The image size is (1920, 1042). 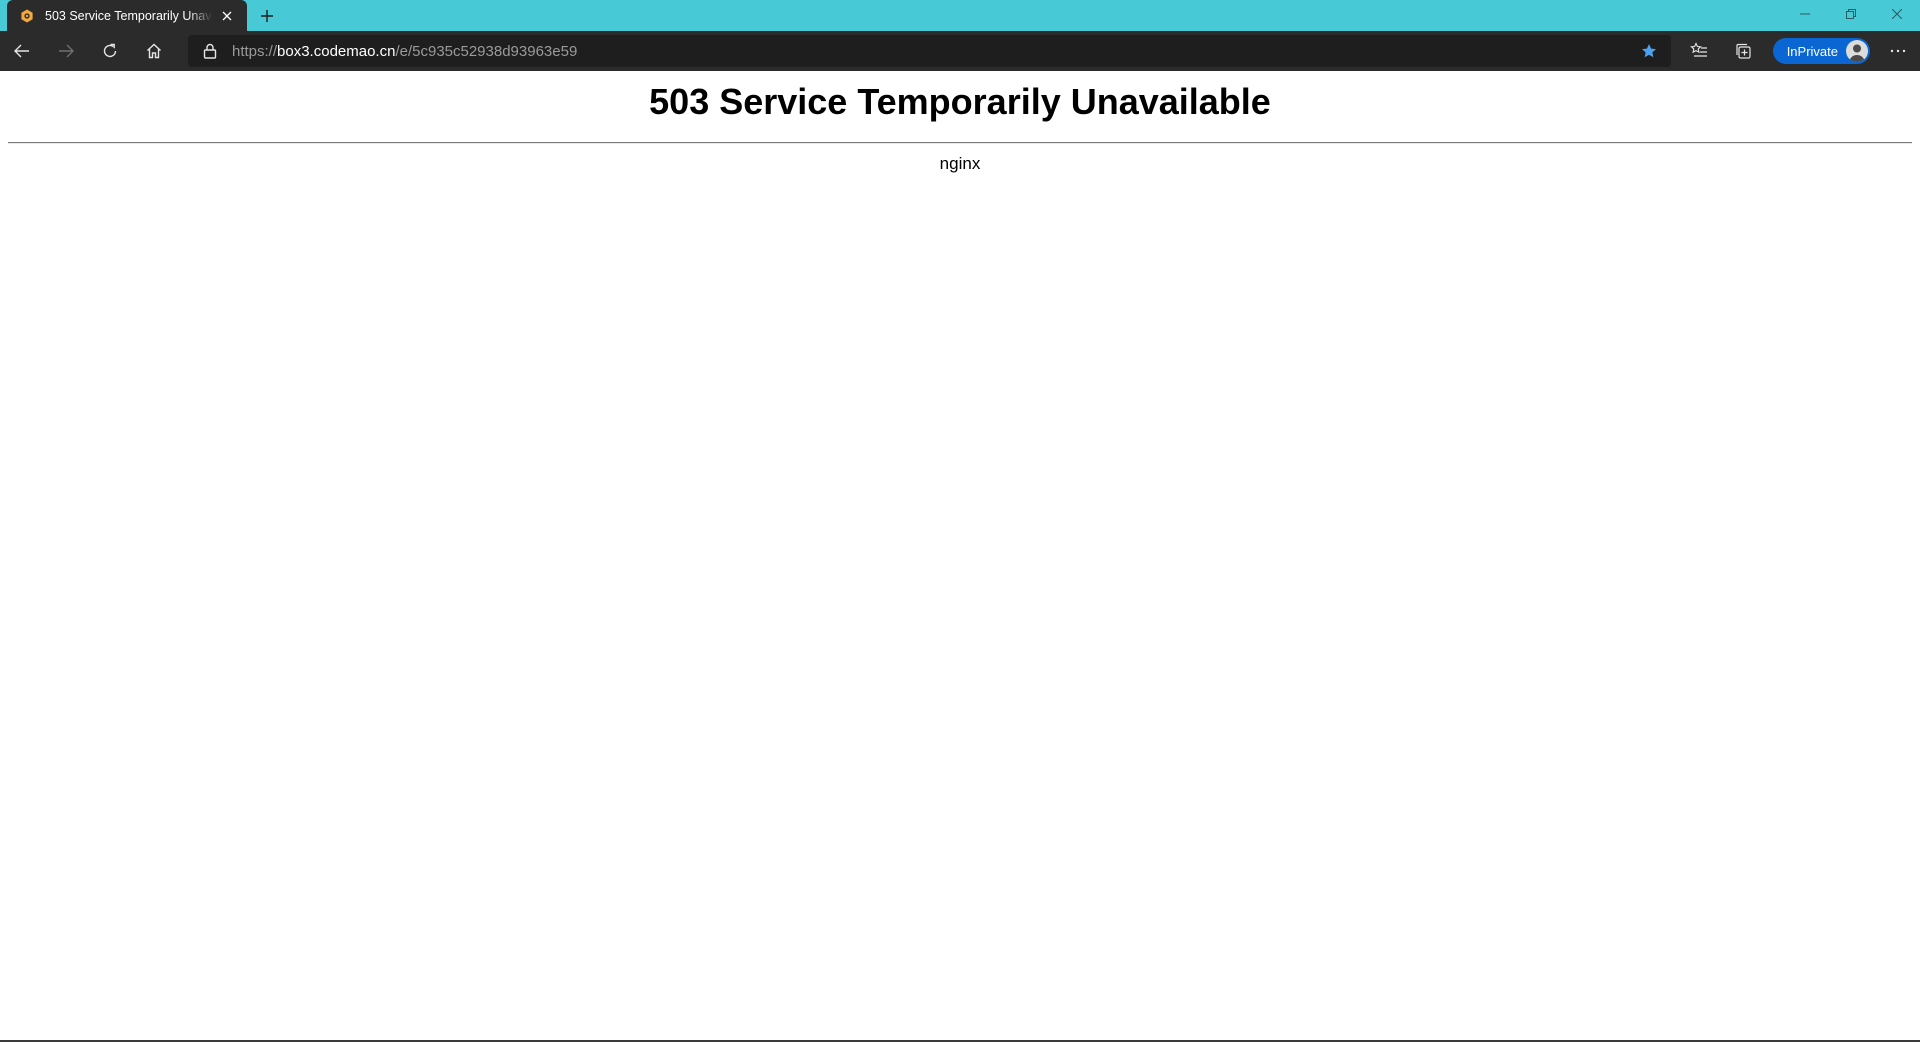 I want to click on favorites-button, so click(x=1699, y=51).